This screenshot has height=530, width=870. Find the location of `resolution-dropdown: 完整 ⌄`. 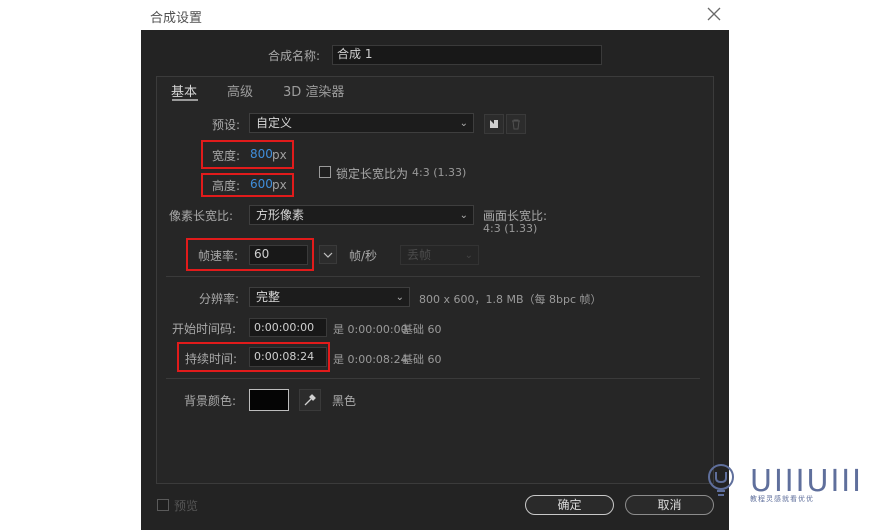

resolution-dropdown: 完整 ⌄ is located at coordinates (329, 297).